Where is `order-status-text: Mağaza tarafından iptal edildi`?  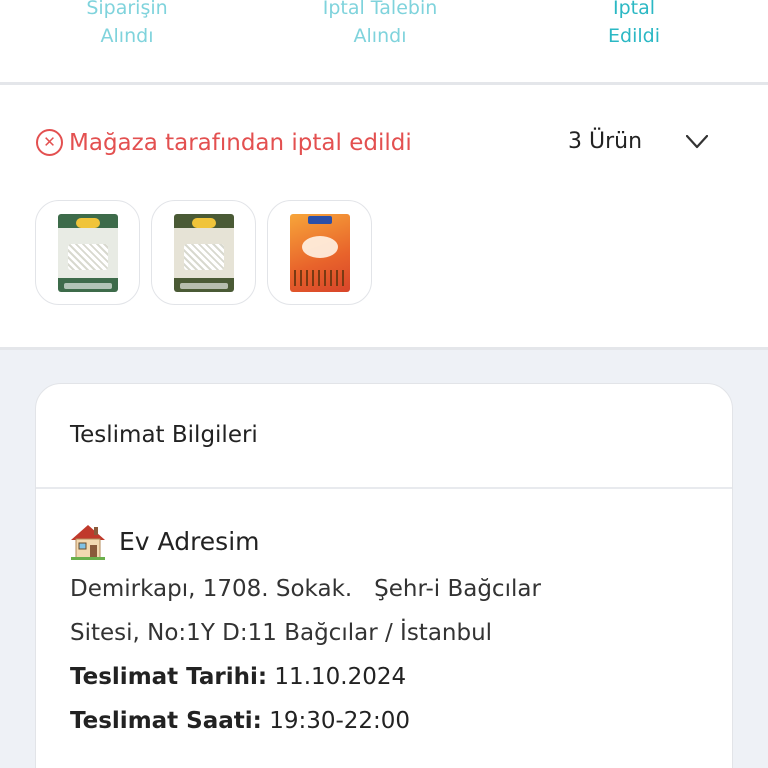
order-status-text: Mağaza tarafından iptal edildi is located at coordinates (240, 142).